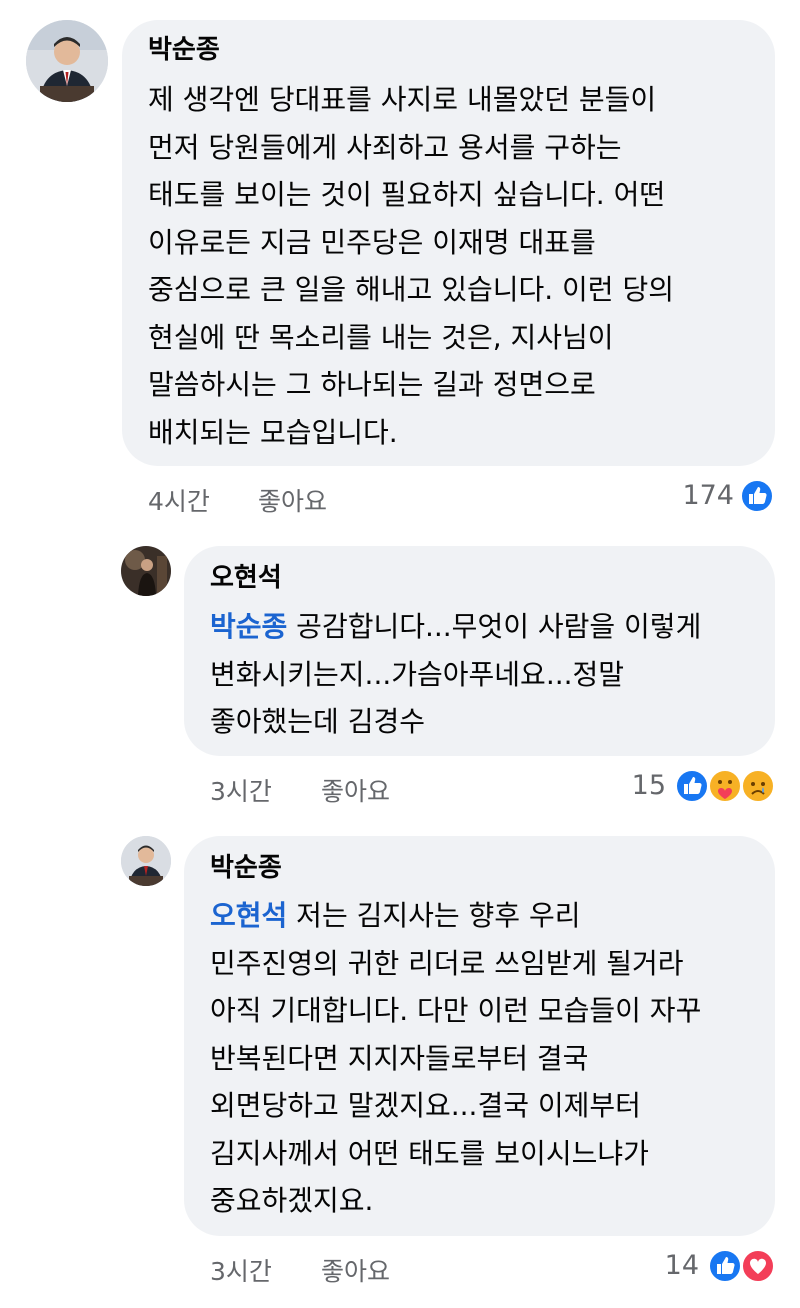 This screenshot has height=1308, width=800. I want to click on comment-line: 박순종 공감합니다...무엇이 사람을 이렇게, so click(455, 627).